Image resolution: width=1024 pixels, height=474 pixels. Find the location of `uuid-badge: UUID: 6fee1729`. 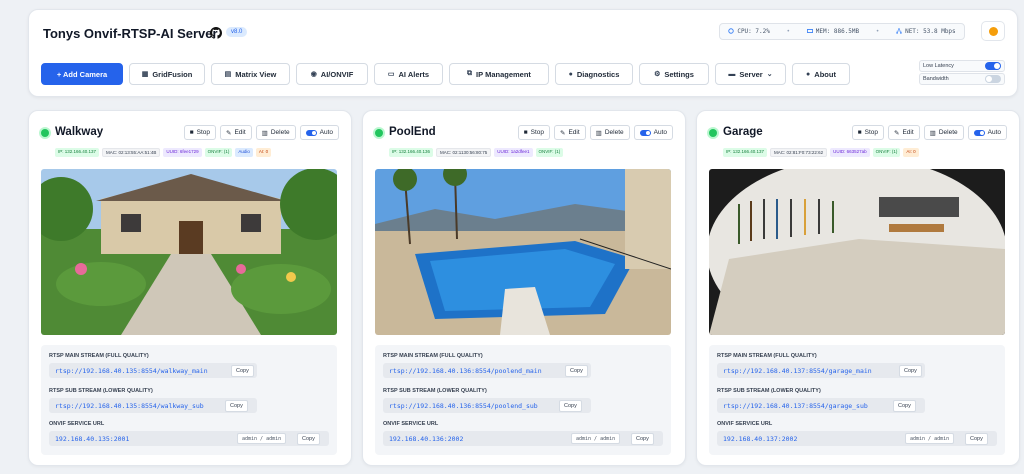

uuid-badge: UUID: 6fee1729 is located at coordinates (182, 152).